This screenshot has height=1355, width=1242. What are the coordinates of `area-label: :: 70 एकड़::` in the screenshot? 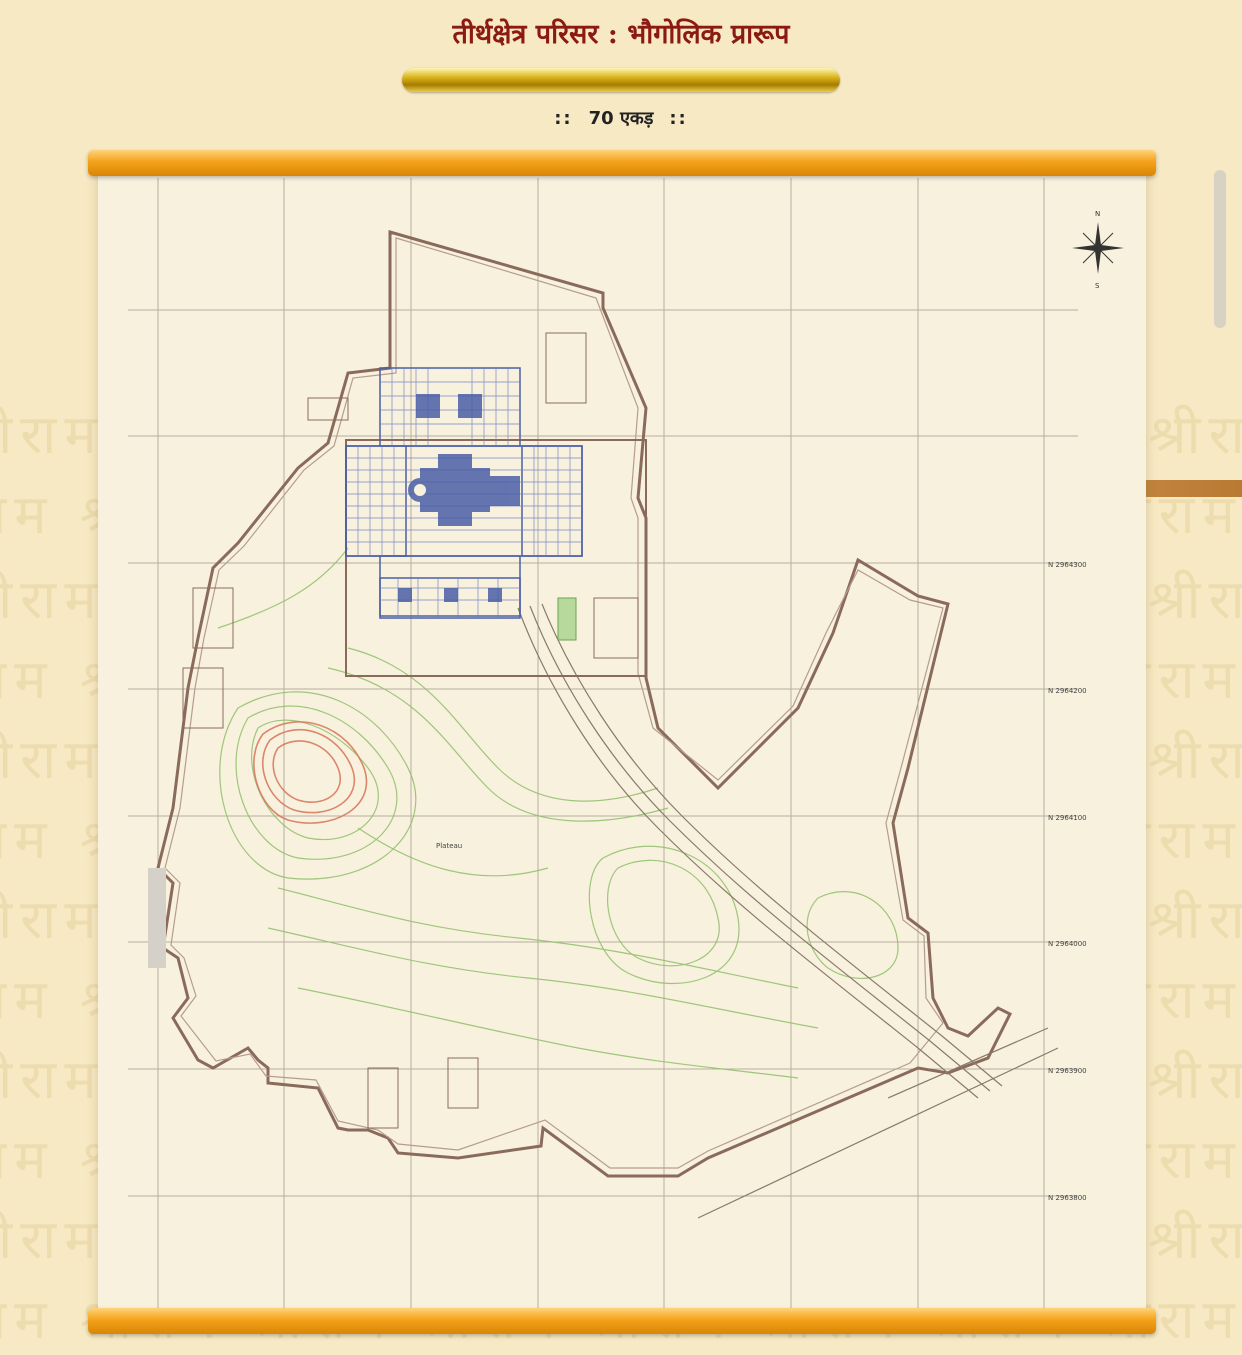 It's located at (621, 118).